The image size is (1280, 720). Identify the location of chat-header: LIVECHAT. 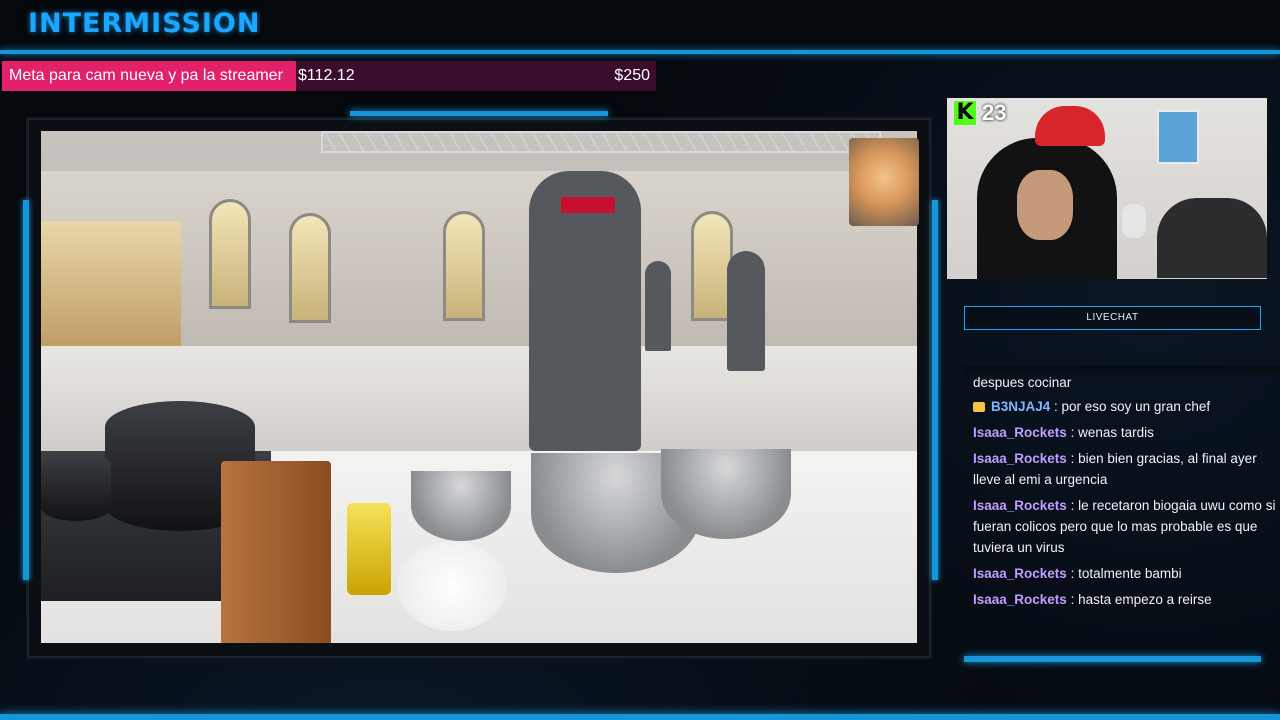
(1112, 318).